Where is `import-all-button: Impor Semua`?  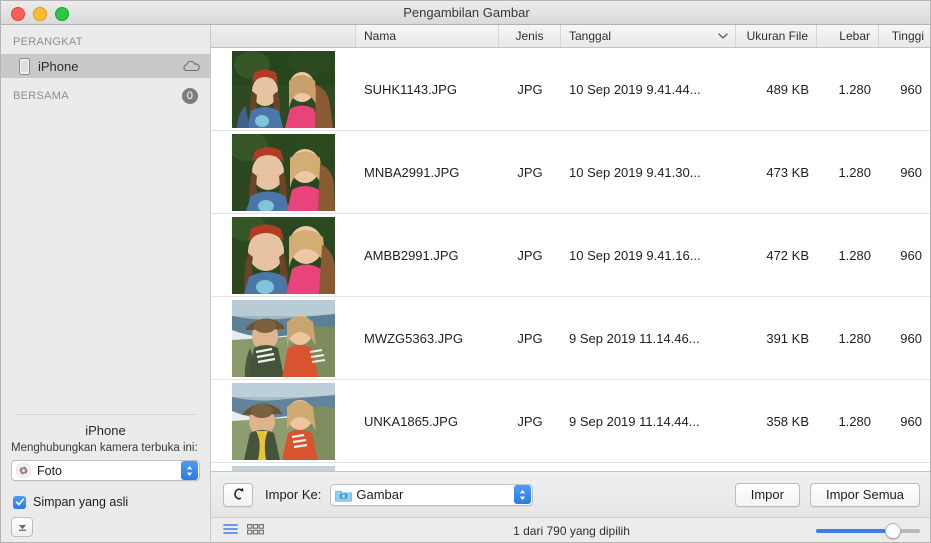
import-all-button: Impor Semua is located at coordinates (864, 494).